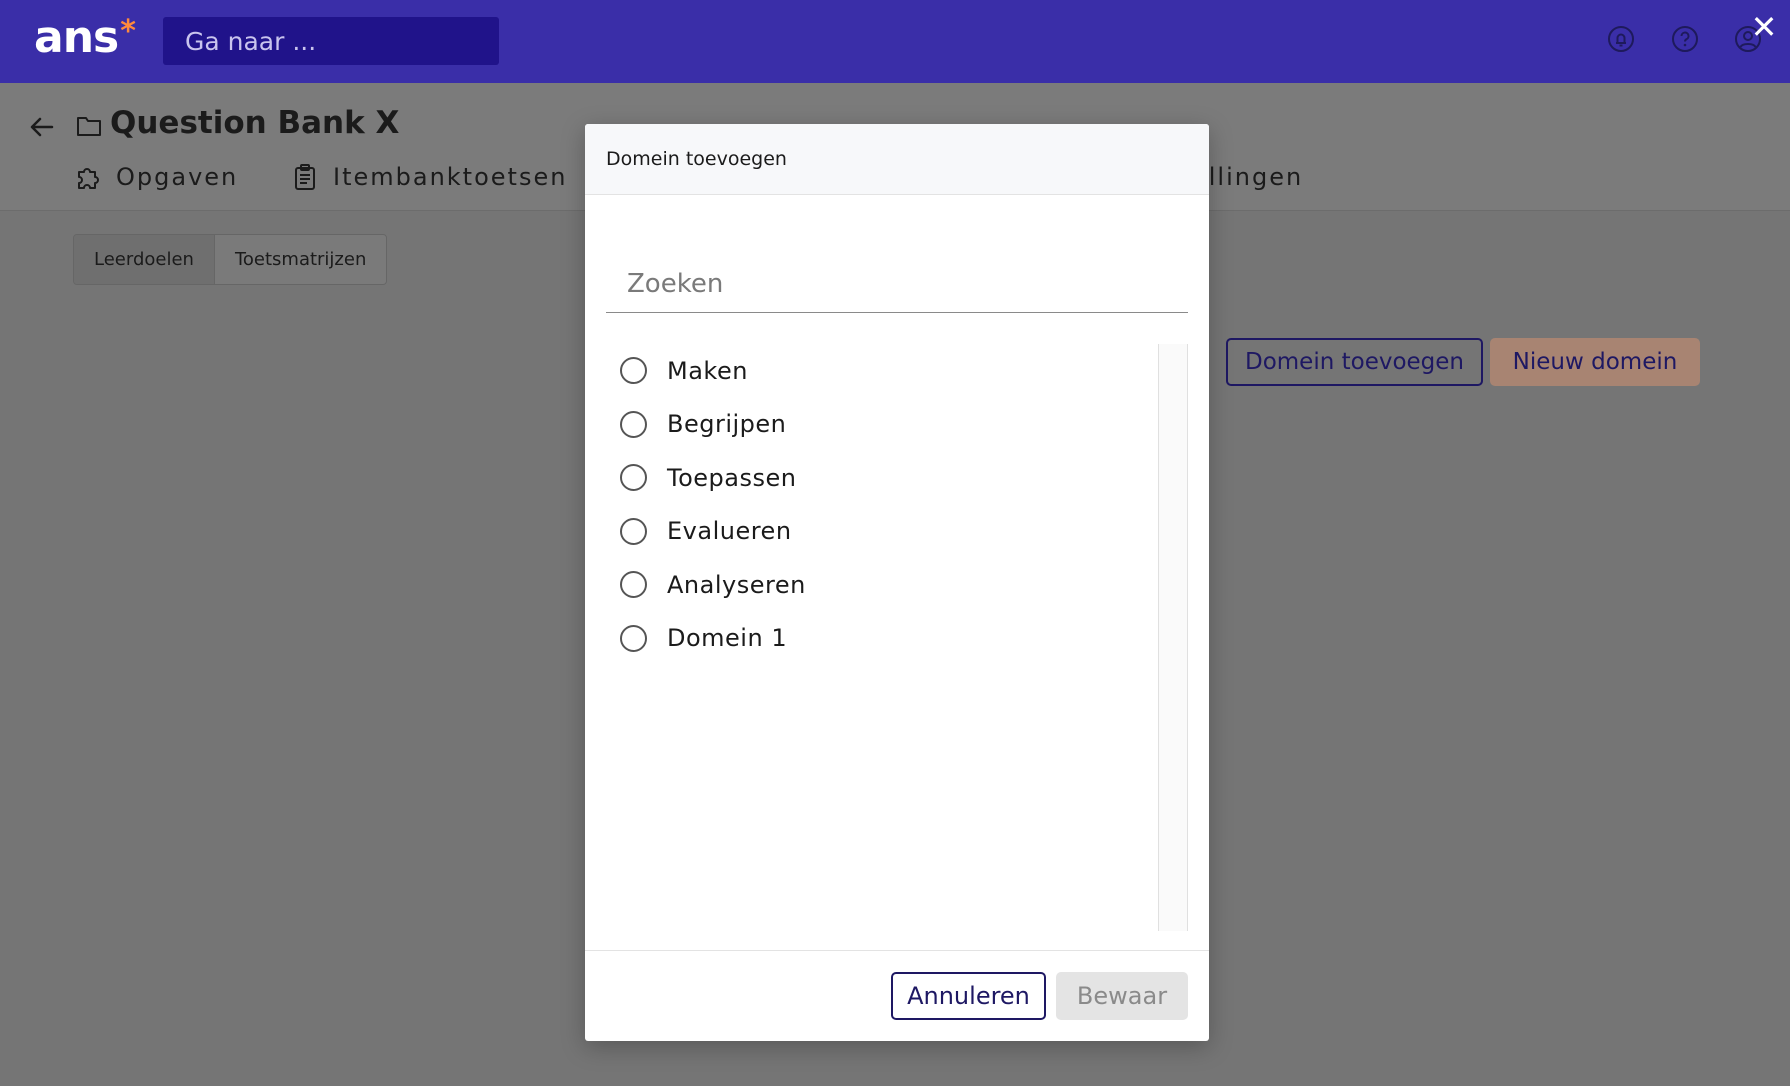  What do you see at coordinates (255, 123) in the screenshot?
I see `page-title: Question Bank X` at bounding box center [255, 123].